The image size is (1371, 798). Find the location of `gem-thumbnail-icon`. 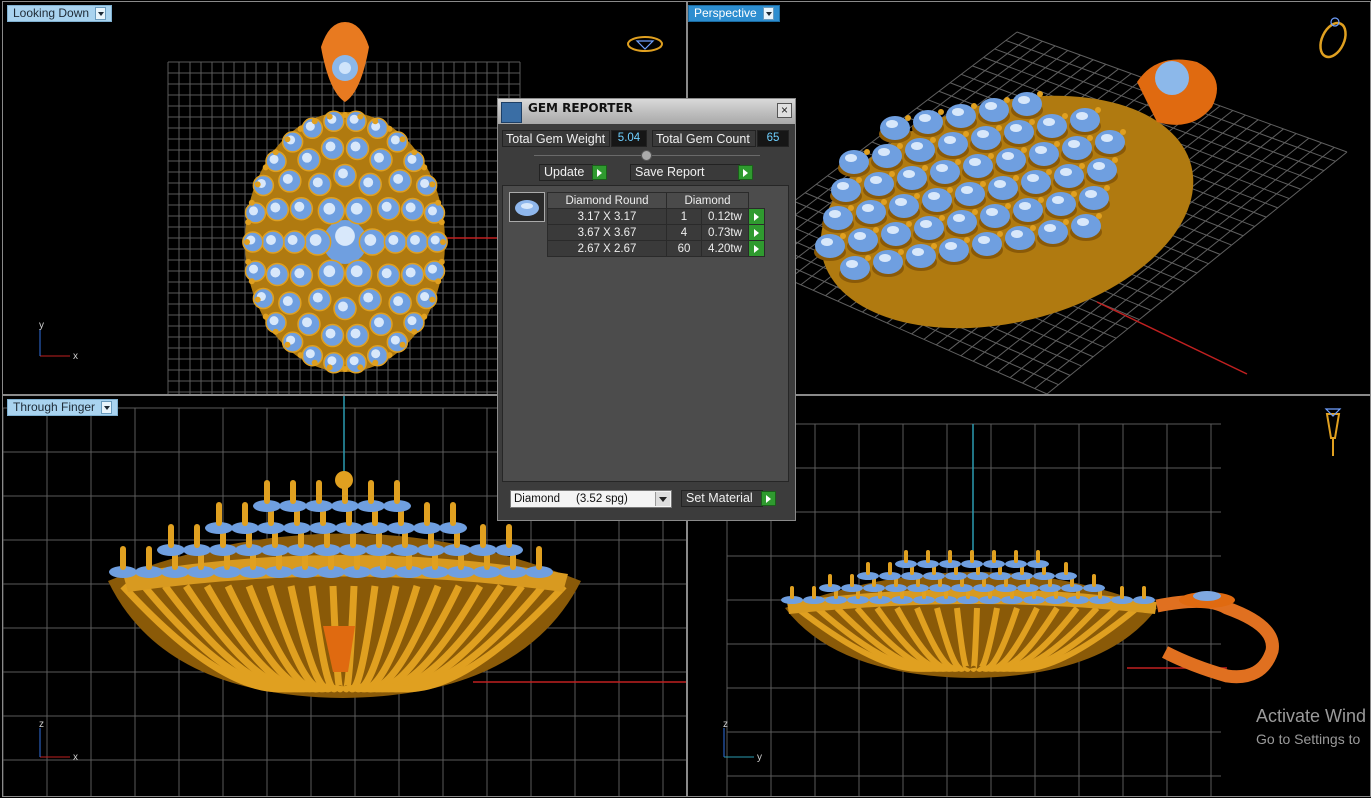

gem-thumbnail-icon is located at coordinates (527, 207).